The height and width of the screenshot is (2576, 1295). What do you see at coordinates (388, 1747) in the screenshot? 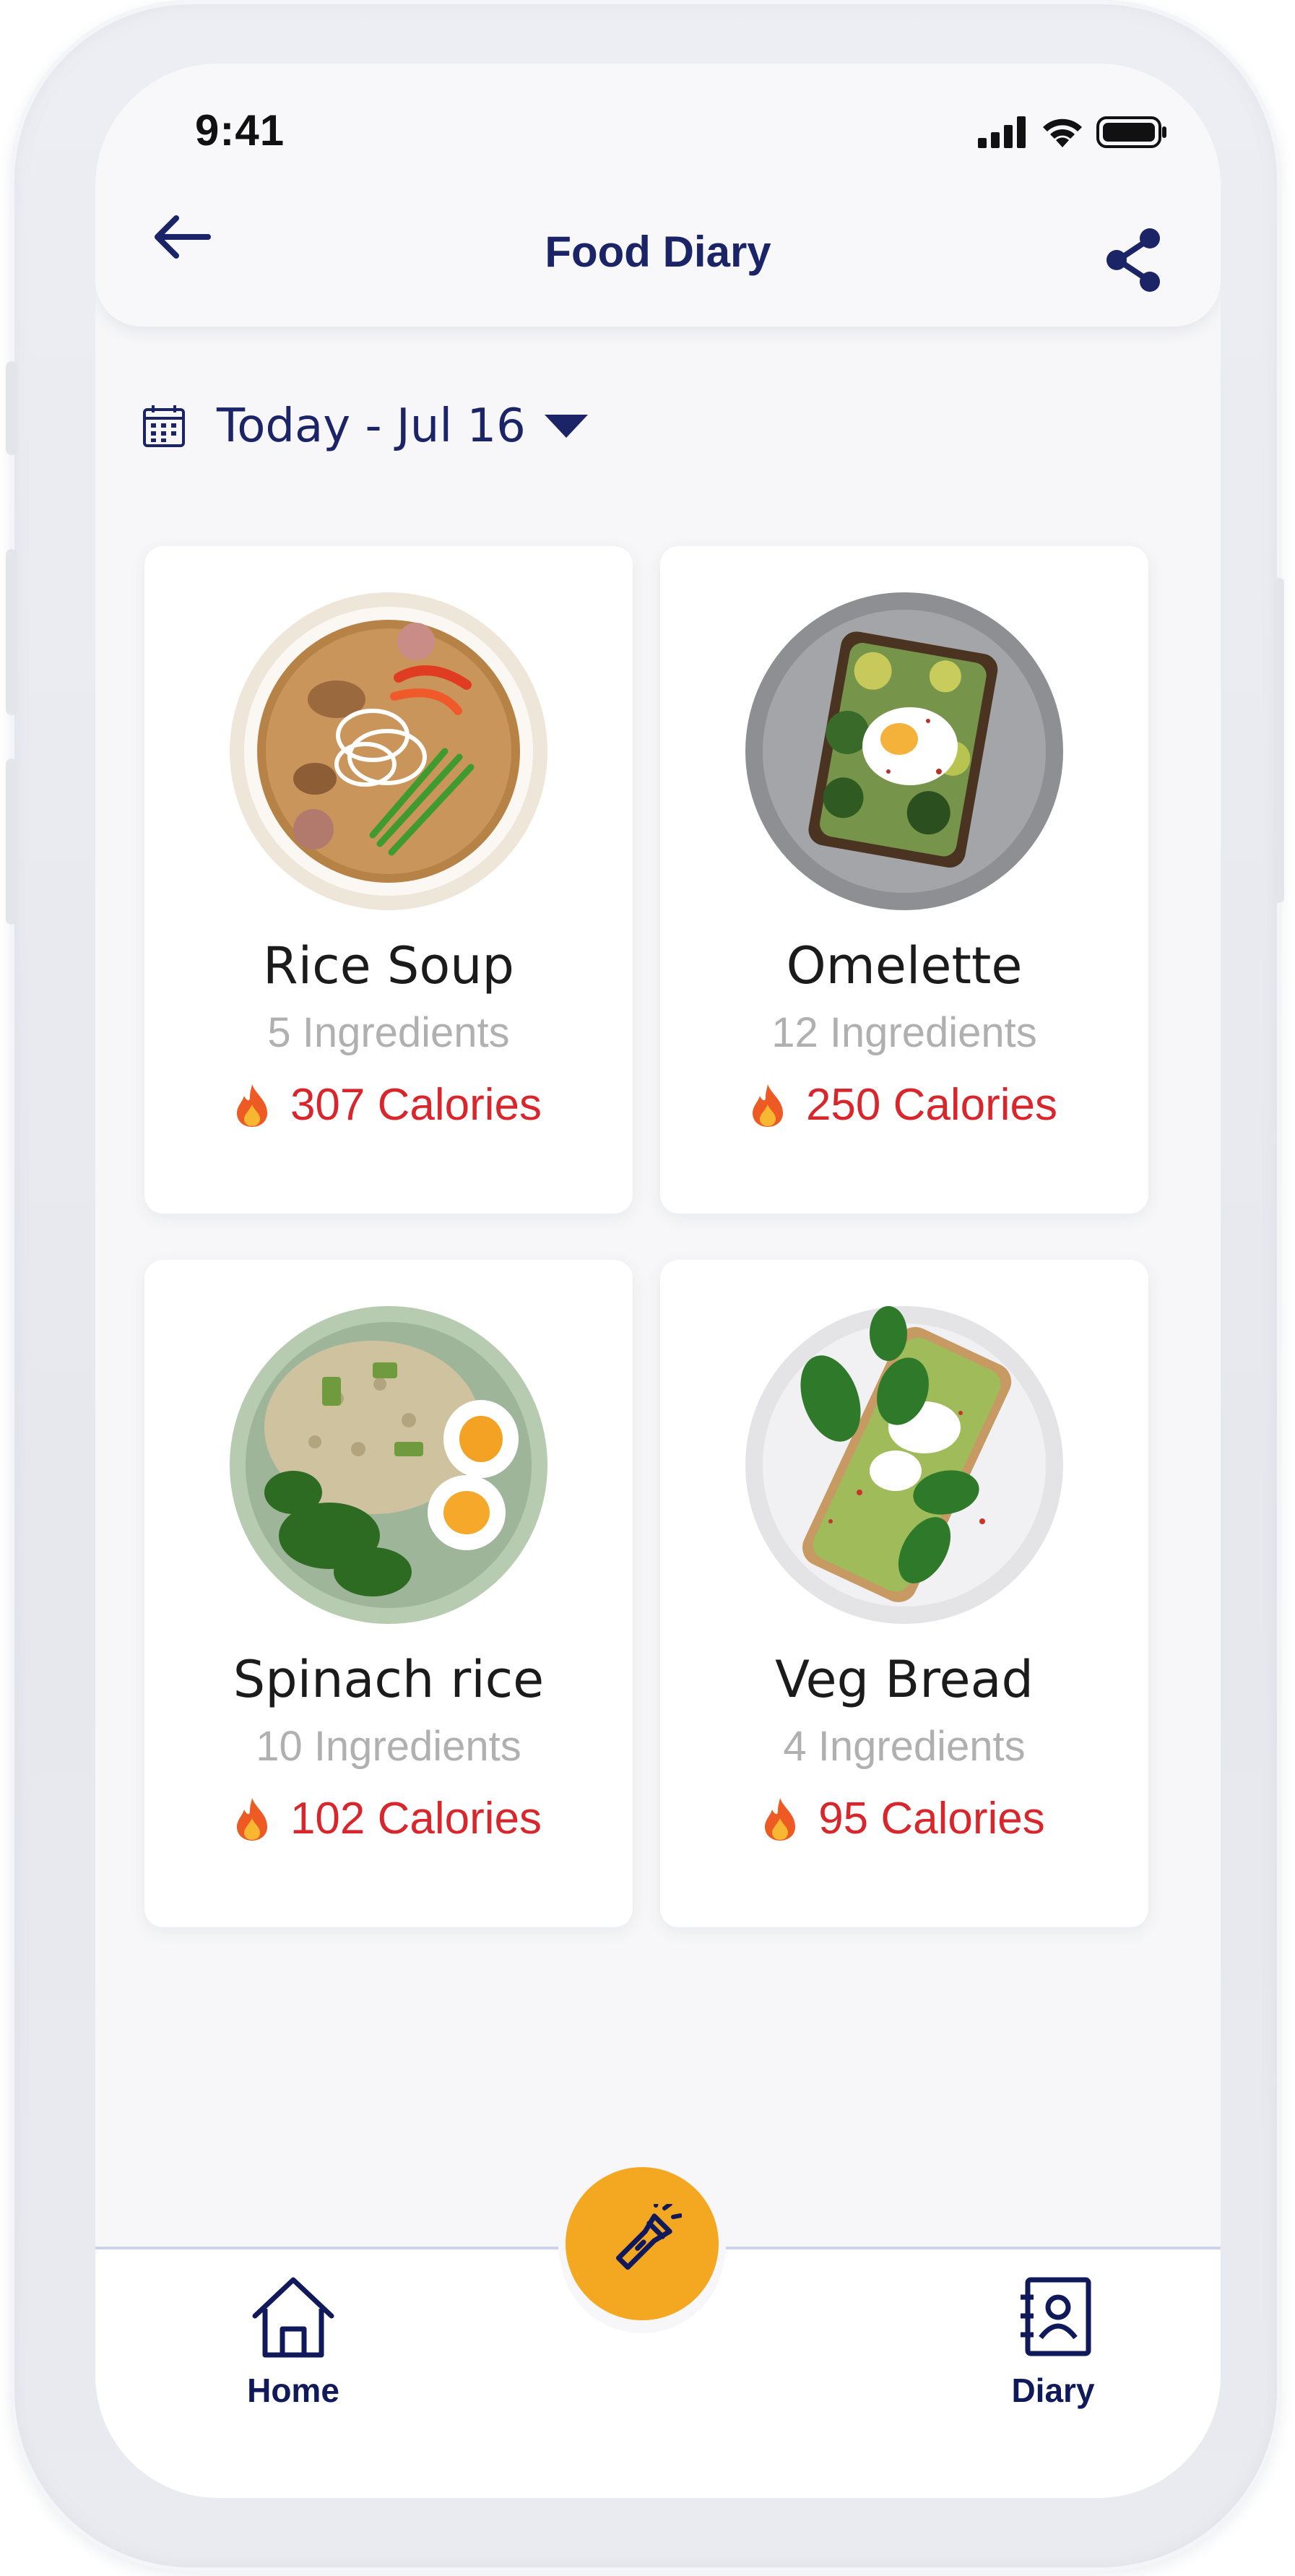
I see `meal-ingredients: 10 Ingredients` at bounding box center [388, 1747].